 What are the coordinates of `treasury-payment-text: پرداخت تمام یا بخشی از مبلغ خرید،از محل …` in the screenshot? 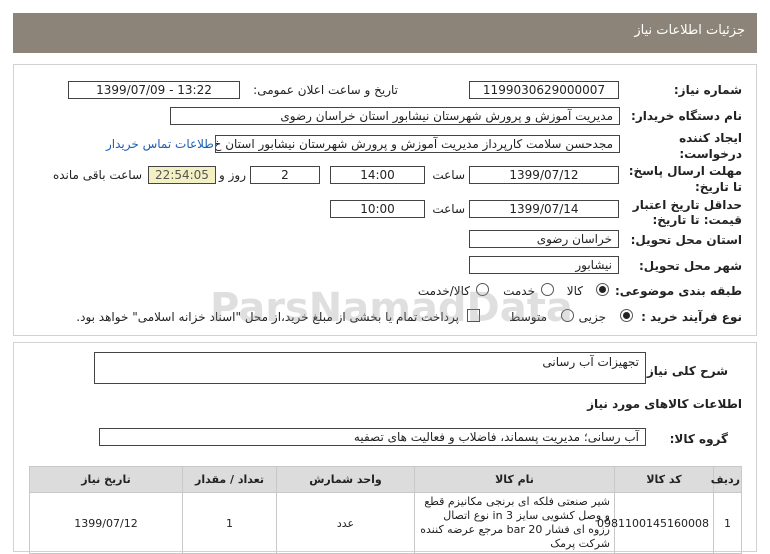 It's located at (267, 317).